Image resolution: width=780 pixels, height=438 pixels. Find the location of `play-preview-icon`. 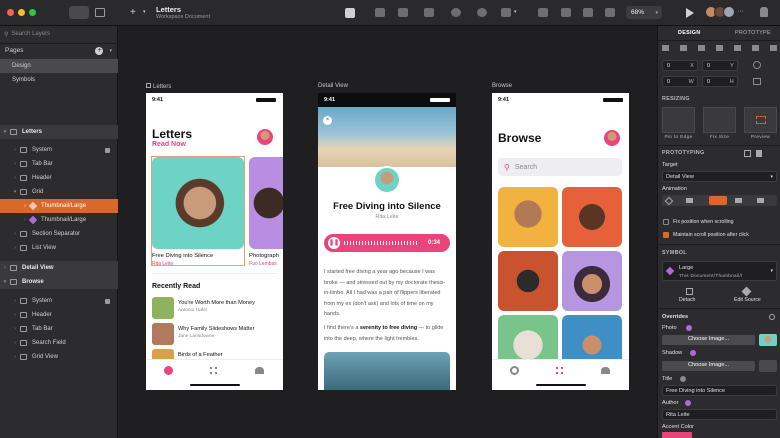

play-preview-icon is located at coordinates (690, 13).